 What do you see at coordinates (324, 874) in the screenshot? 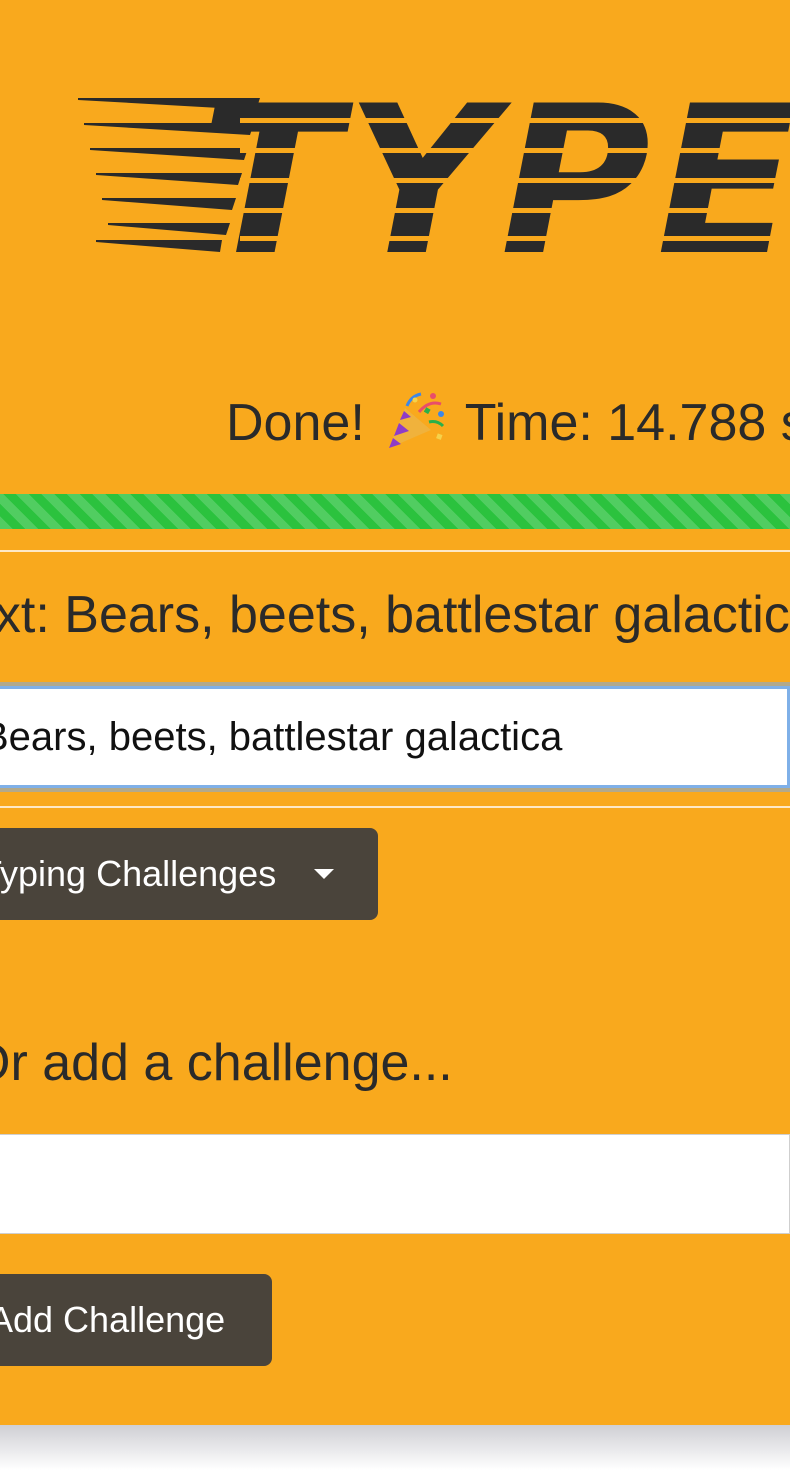
I see `caret-down-icon` at bounding box center [324, 874].